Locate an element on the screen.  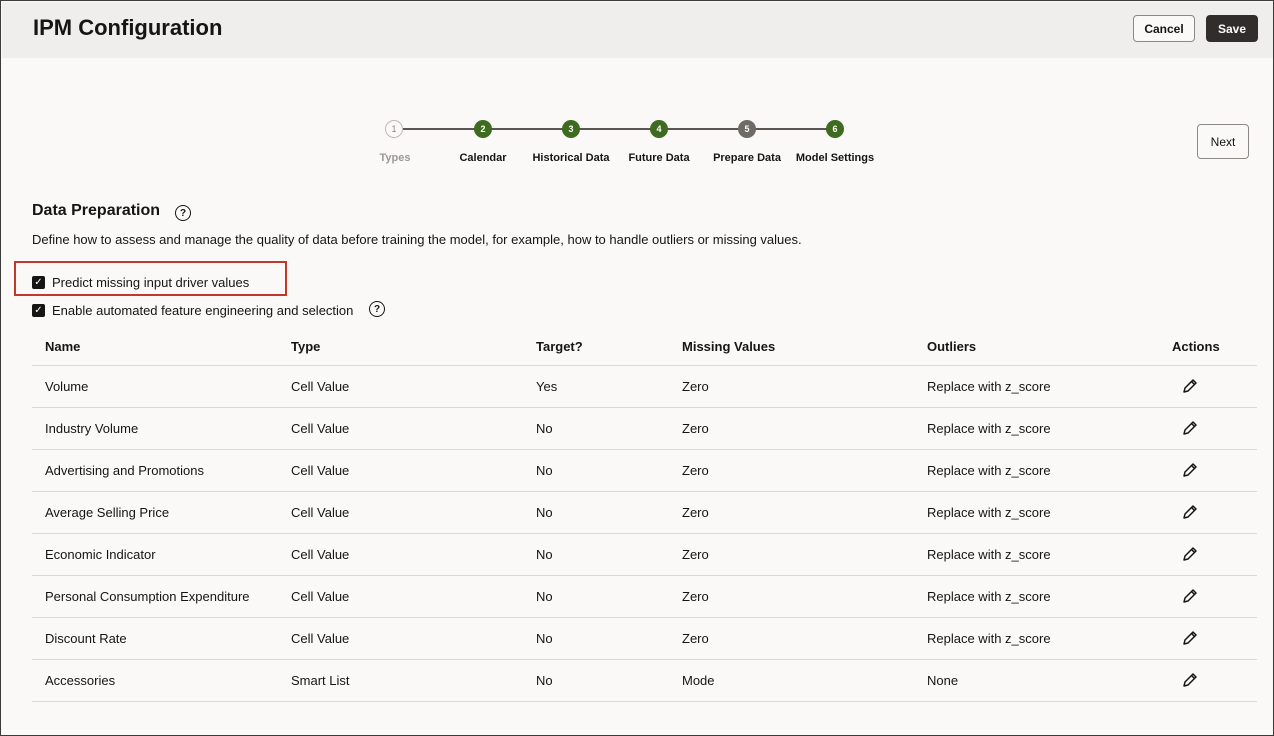
step-6-label: Model Settings is located at coordinates (835, 158).